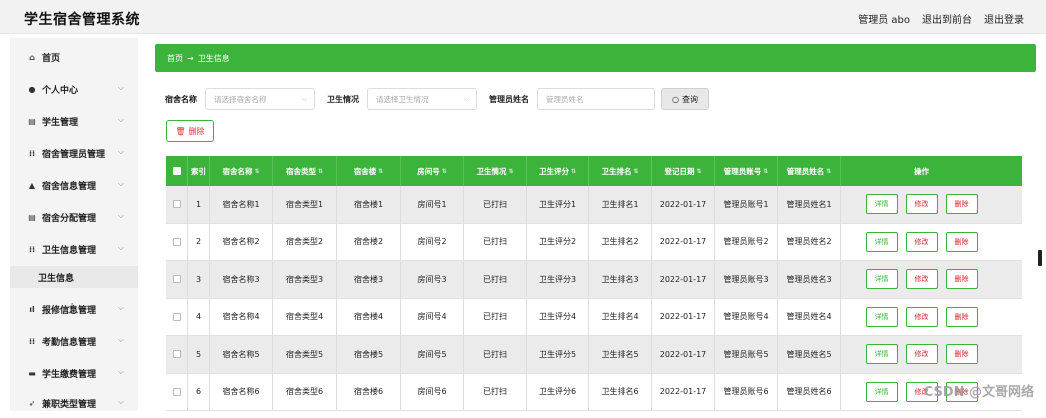 The width and height of the screenshot is (1046, 418). Describe the element at coordinates (402, 99) in the screenshot. I see `hygiene-placeholder: 请选择卫生情况` at that location.